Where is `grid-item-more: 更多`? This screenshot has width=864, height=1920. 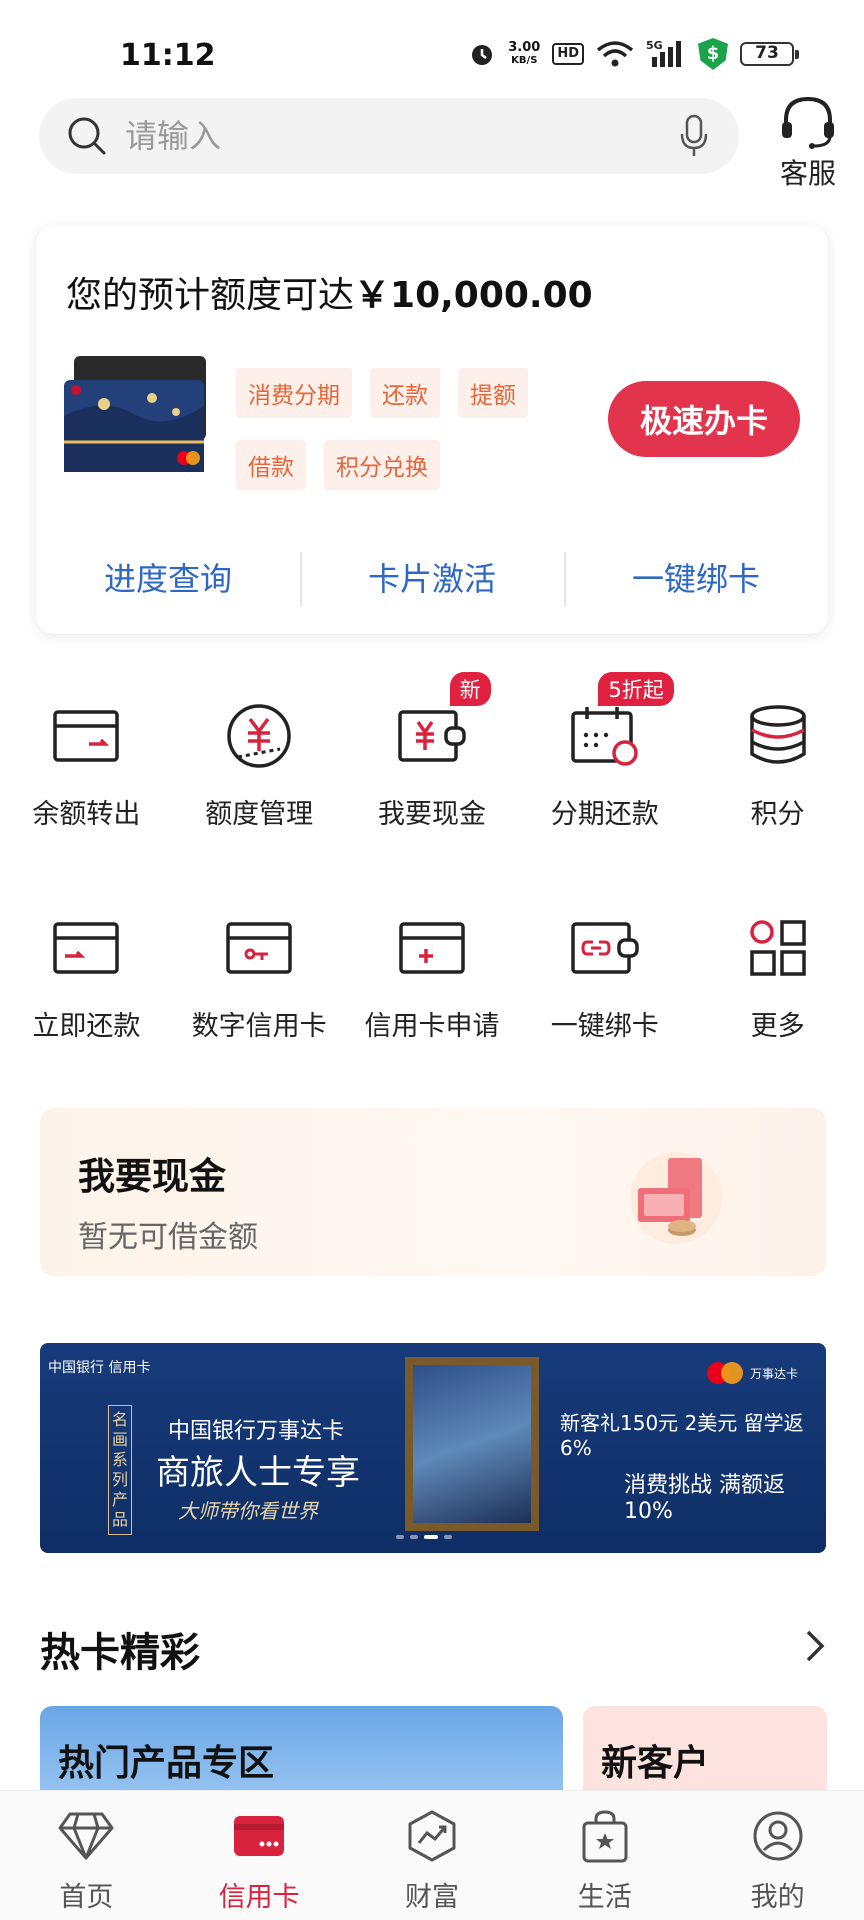 grid-item-more: 更多 is located at coordinates (777, 975).